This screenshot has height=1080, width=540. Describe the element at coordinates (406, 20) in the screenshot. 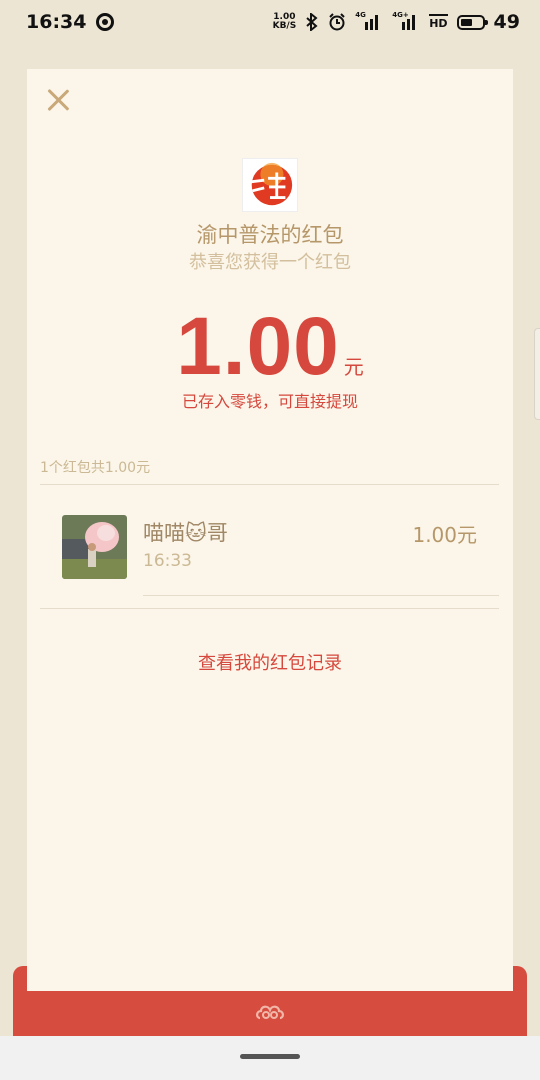

I see `signal-icon-2: 4G+` at that location.